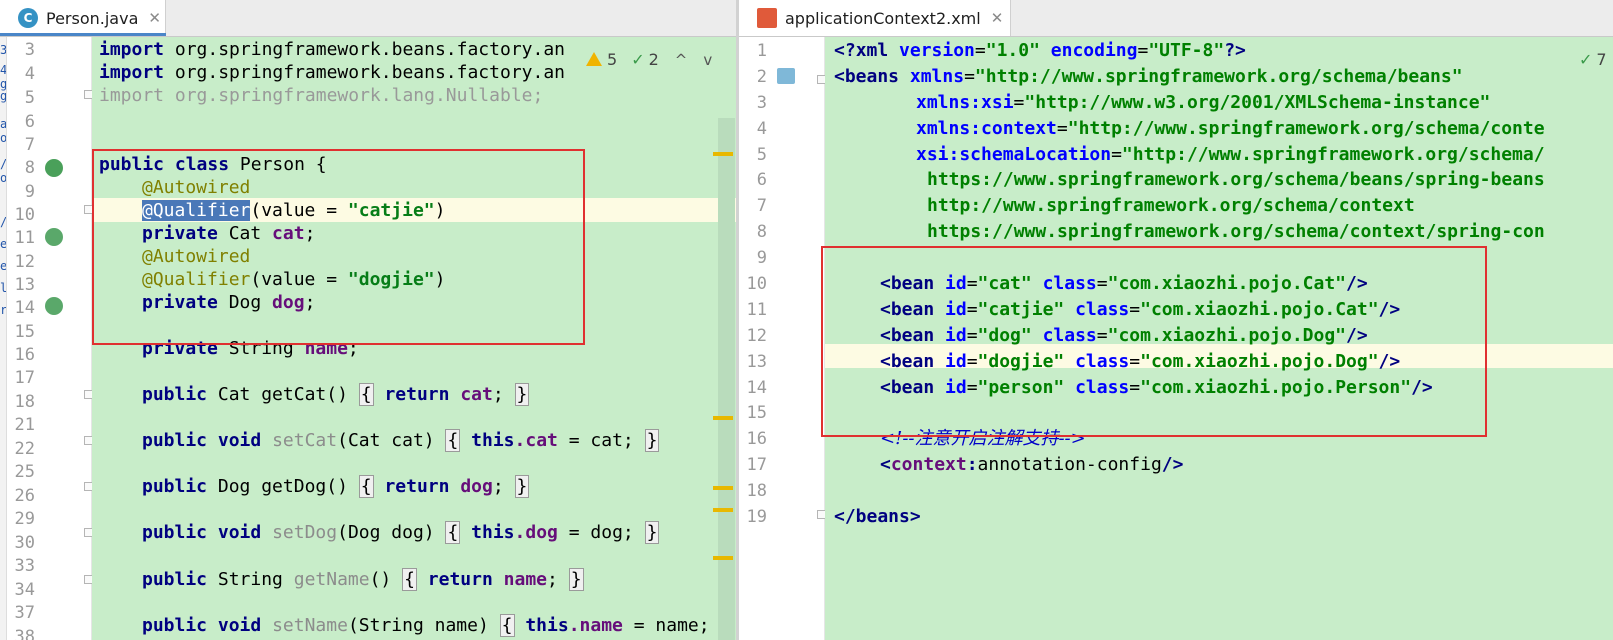  What do you see at coordinates (1040, 50) in the screenshot?
I see `xml-line-1: <?xml version="1.0" encoding="UTF-8"?>` at bounding box center [1040, 50].